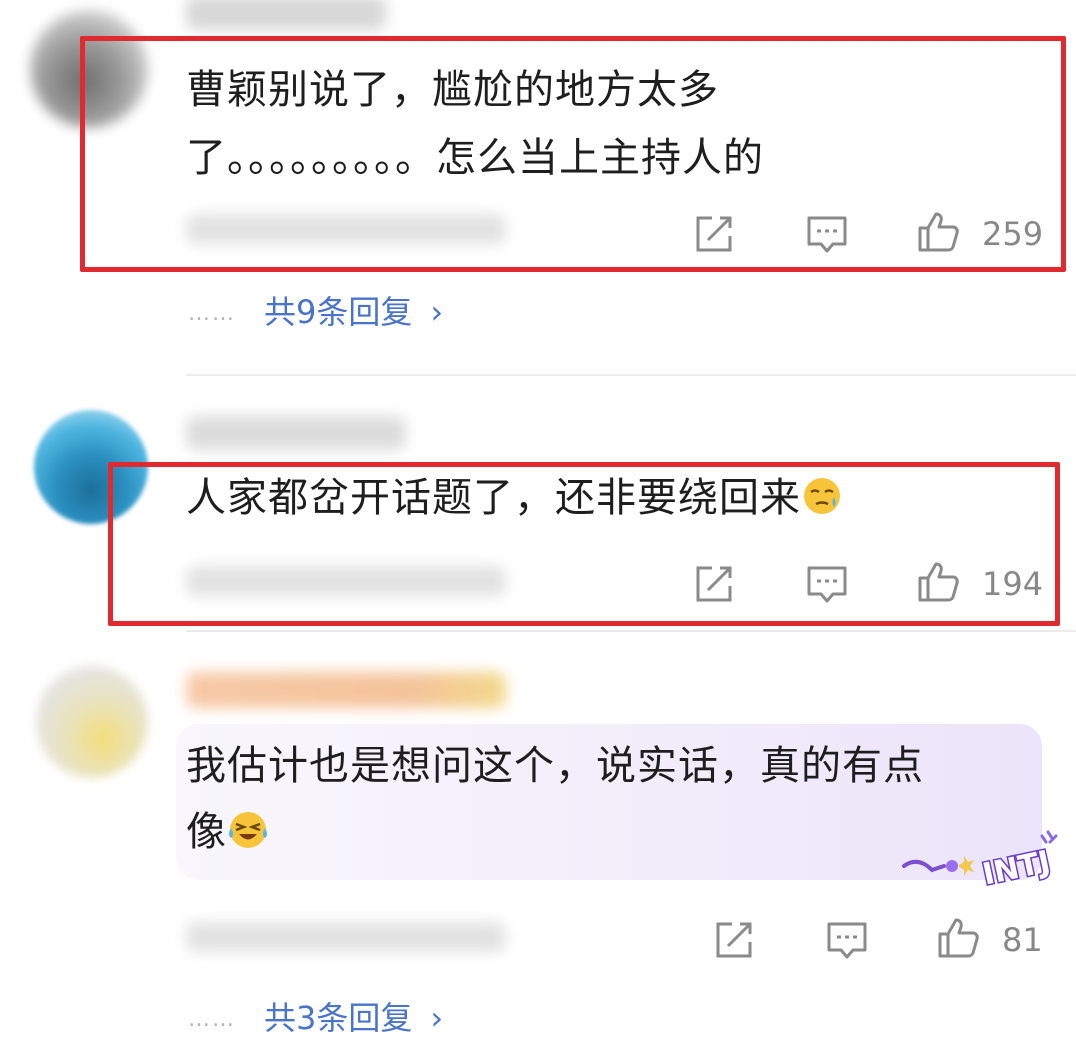 The width and height of the screenshot is (1076, 1044). I want to click on badge-label: INTJ, so click(1017, 867).